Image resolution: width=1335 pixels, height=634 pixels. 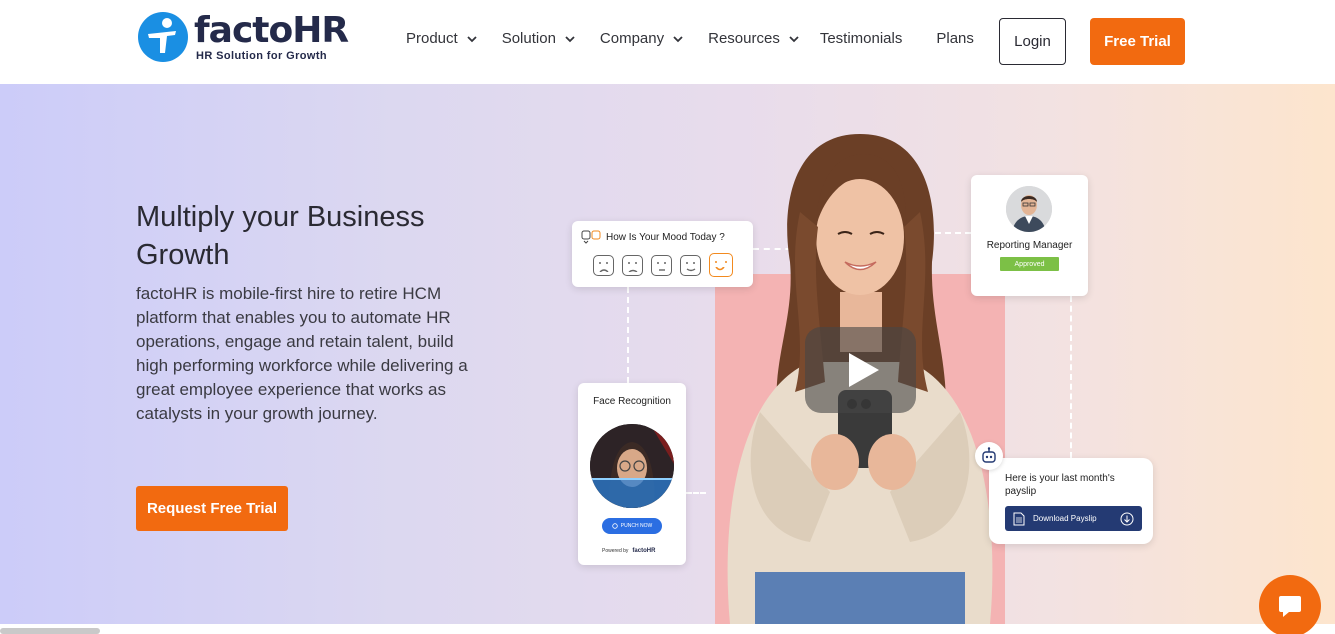 I want to click on manager-avatar, so click(x=1029, y=209).